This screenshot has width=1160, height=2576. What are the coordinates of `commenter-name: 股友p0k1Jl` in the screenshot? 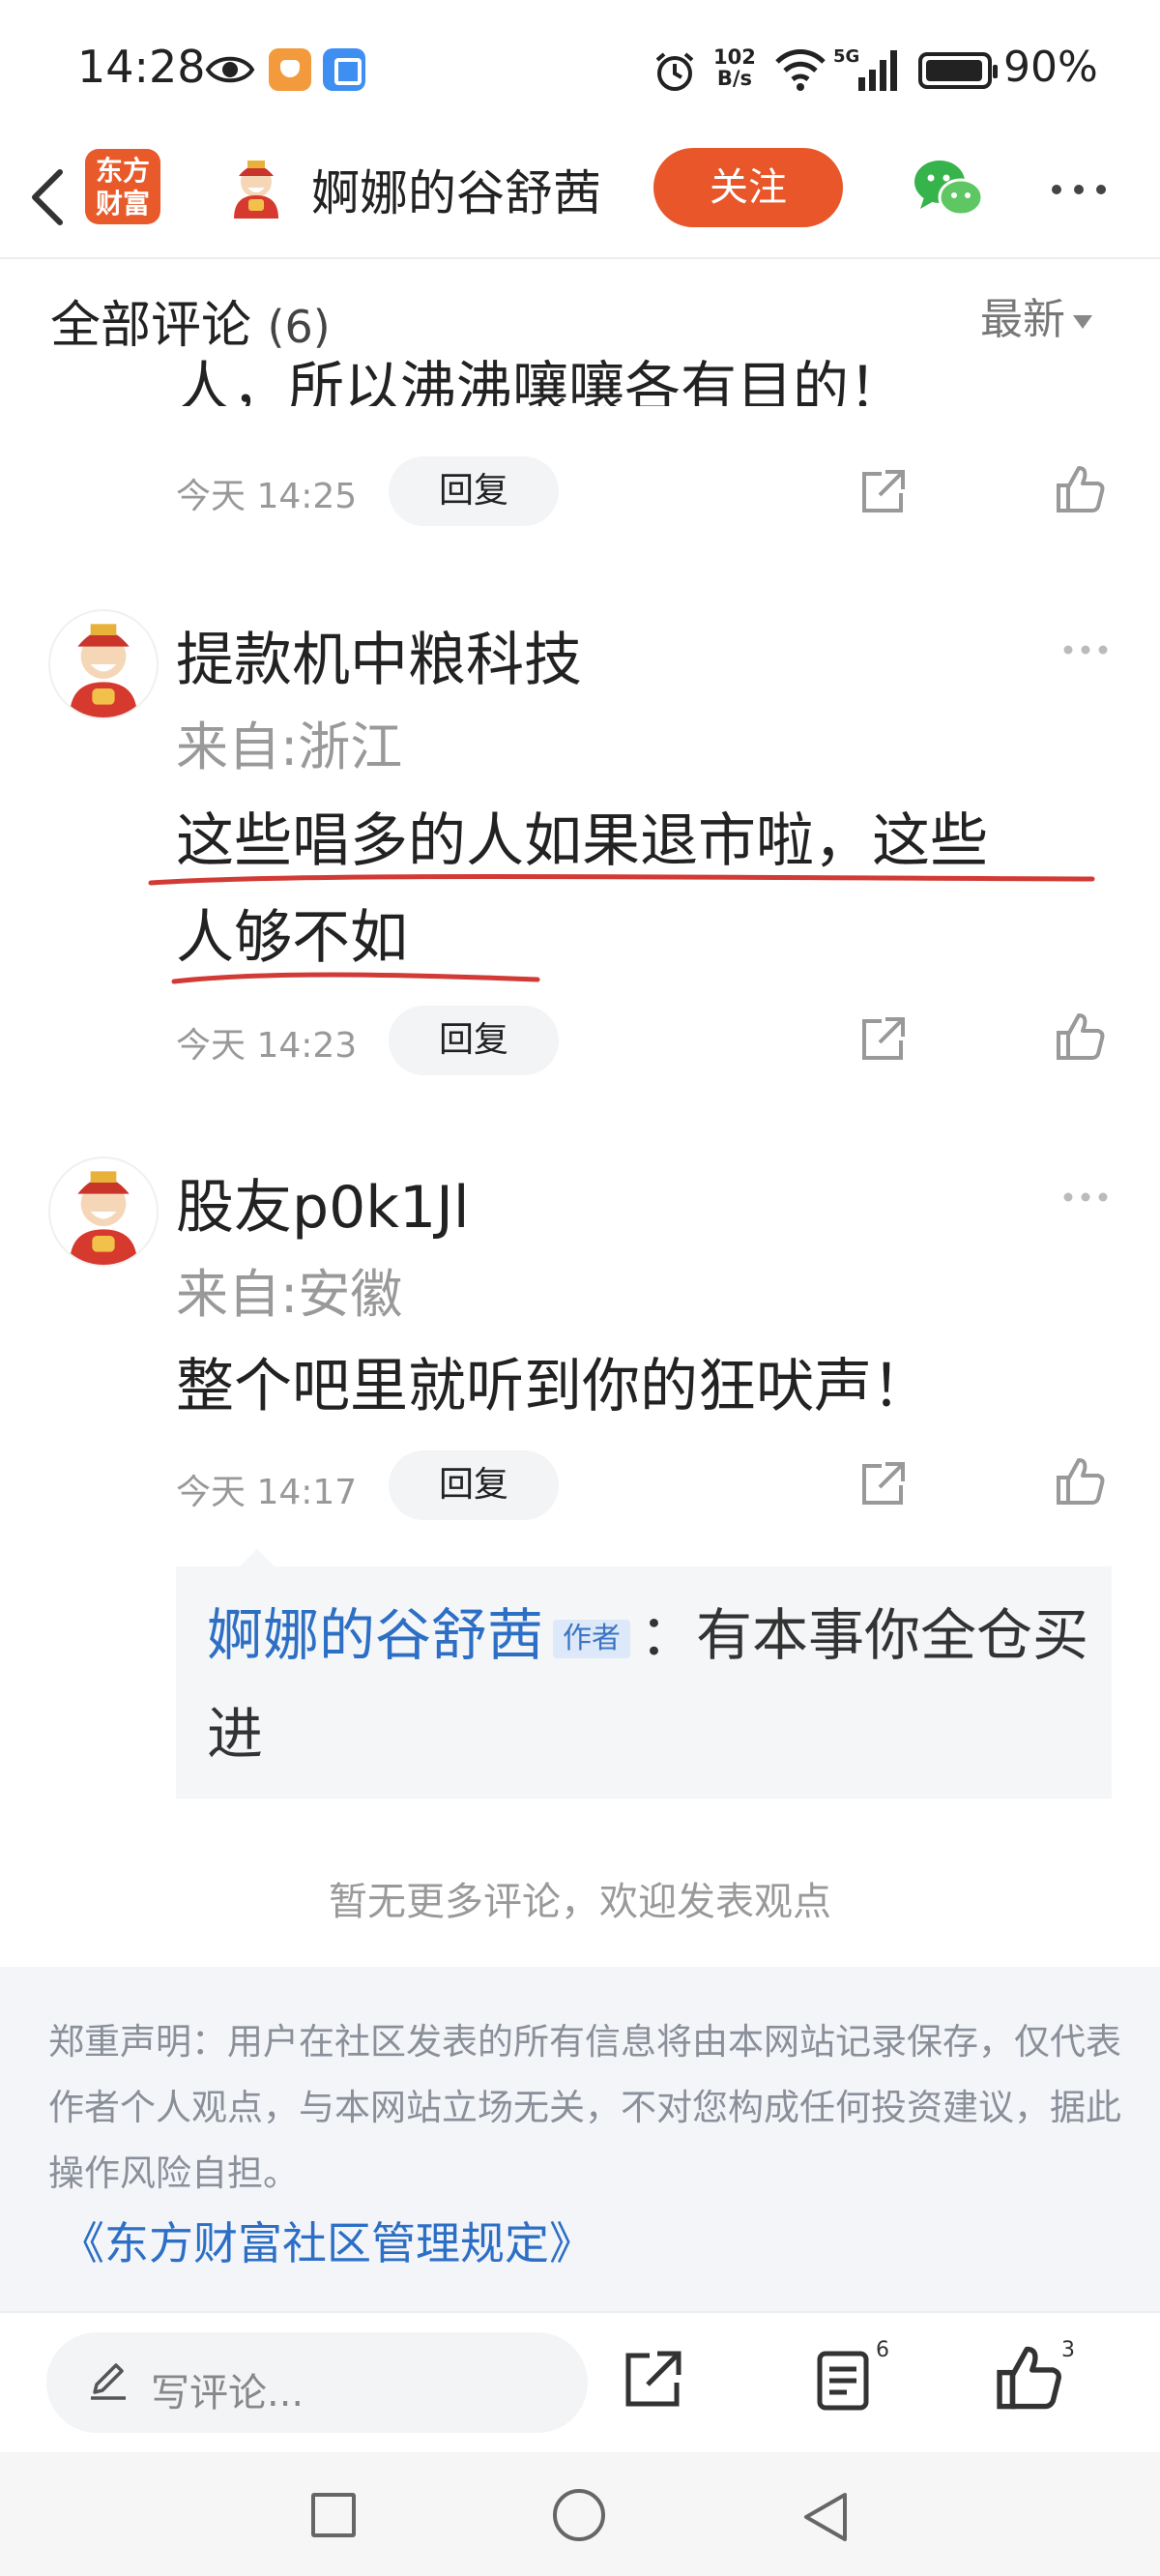 It's located at (323, 1202).